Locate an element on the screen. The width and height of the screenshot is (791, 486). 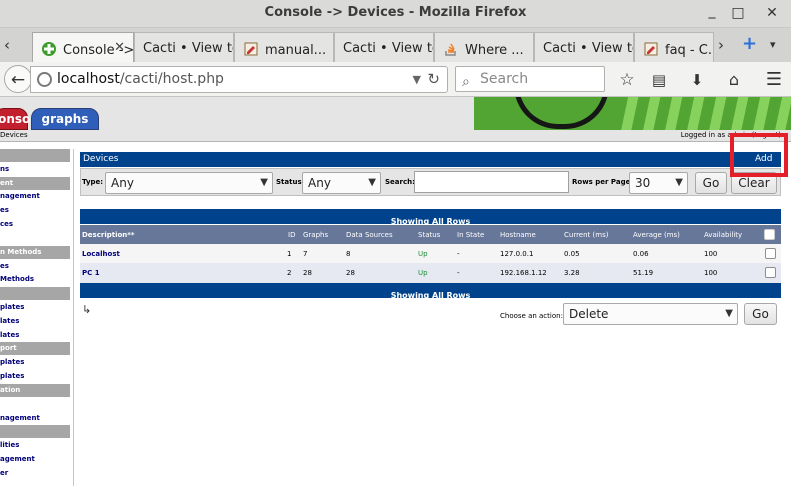
menu-icon: ☰ is located at coordinates (774, 80).